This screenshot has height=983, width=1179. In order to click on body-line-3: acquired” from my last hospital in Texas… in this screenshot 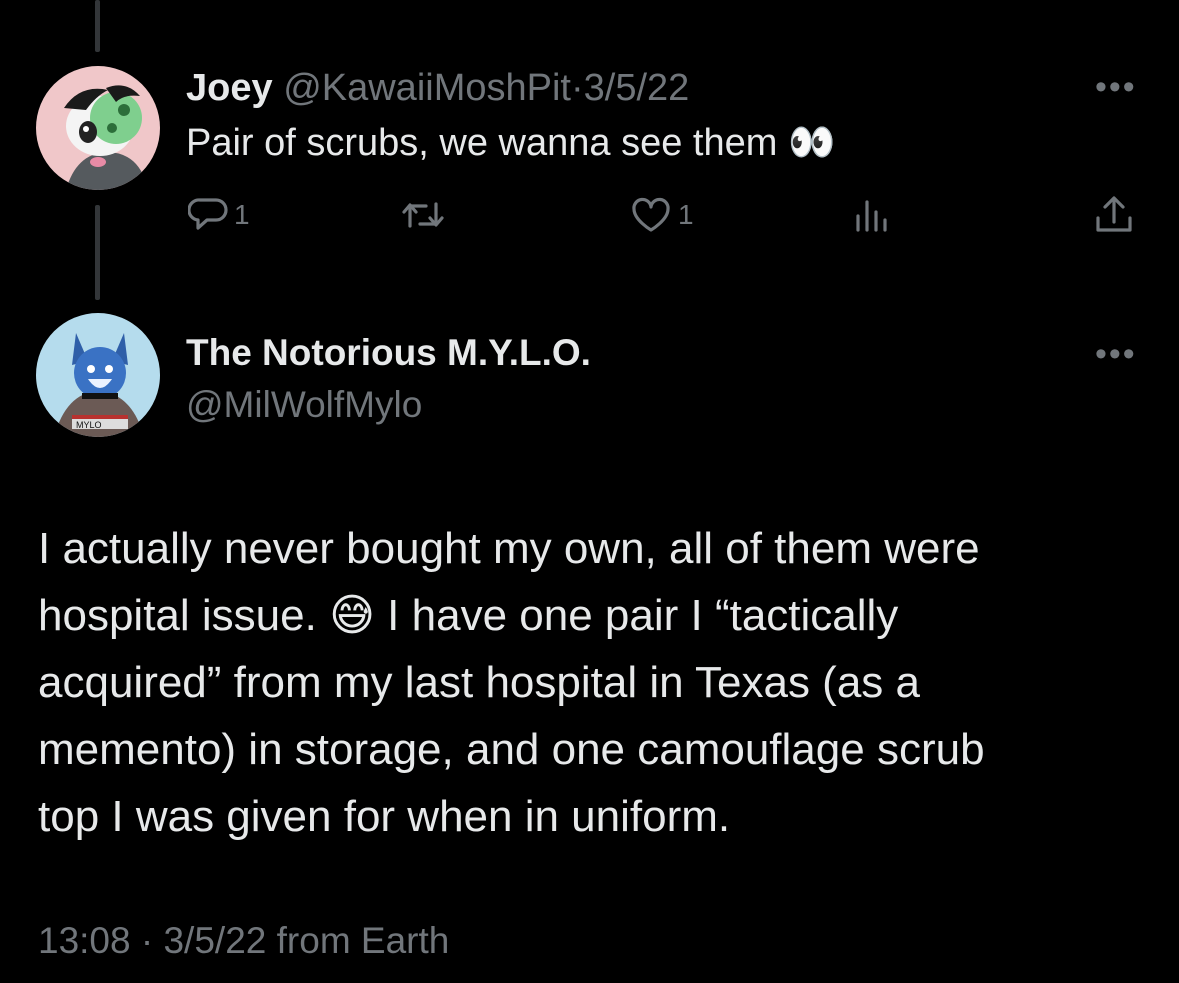, I will do `click(479, 682)`.